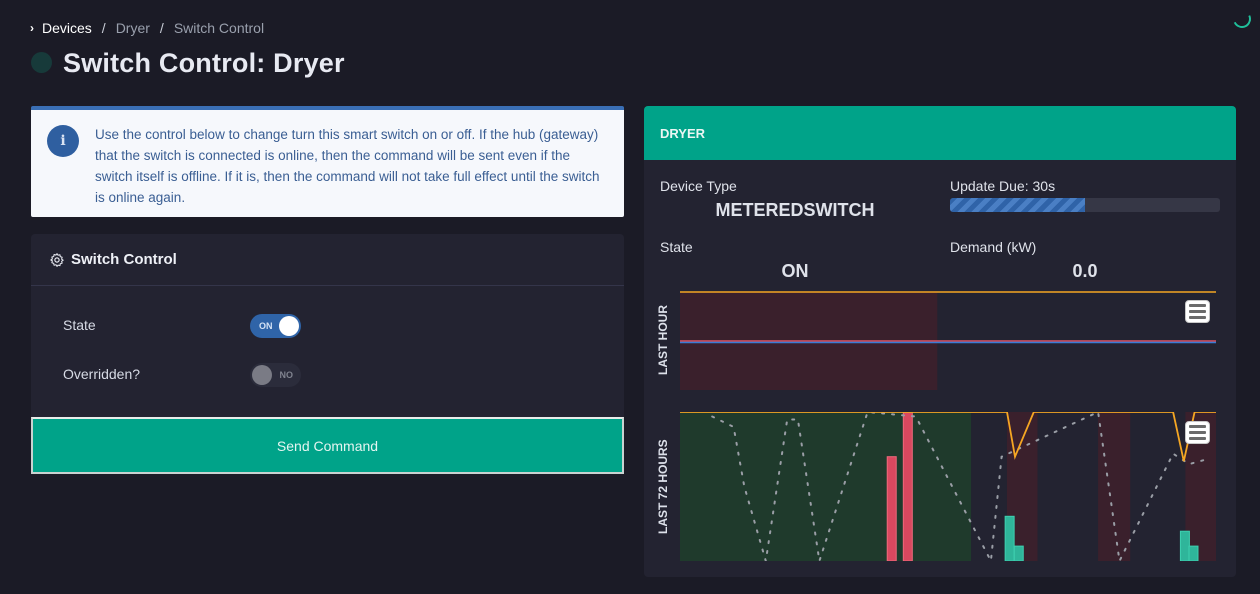 The height and width of the screenshot is (594, 1260). What do you see at coordinates (1017, 205) in the screenshot?
I see `progress-fill` at bounding box center [1017, 205].